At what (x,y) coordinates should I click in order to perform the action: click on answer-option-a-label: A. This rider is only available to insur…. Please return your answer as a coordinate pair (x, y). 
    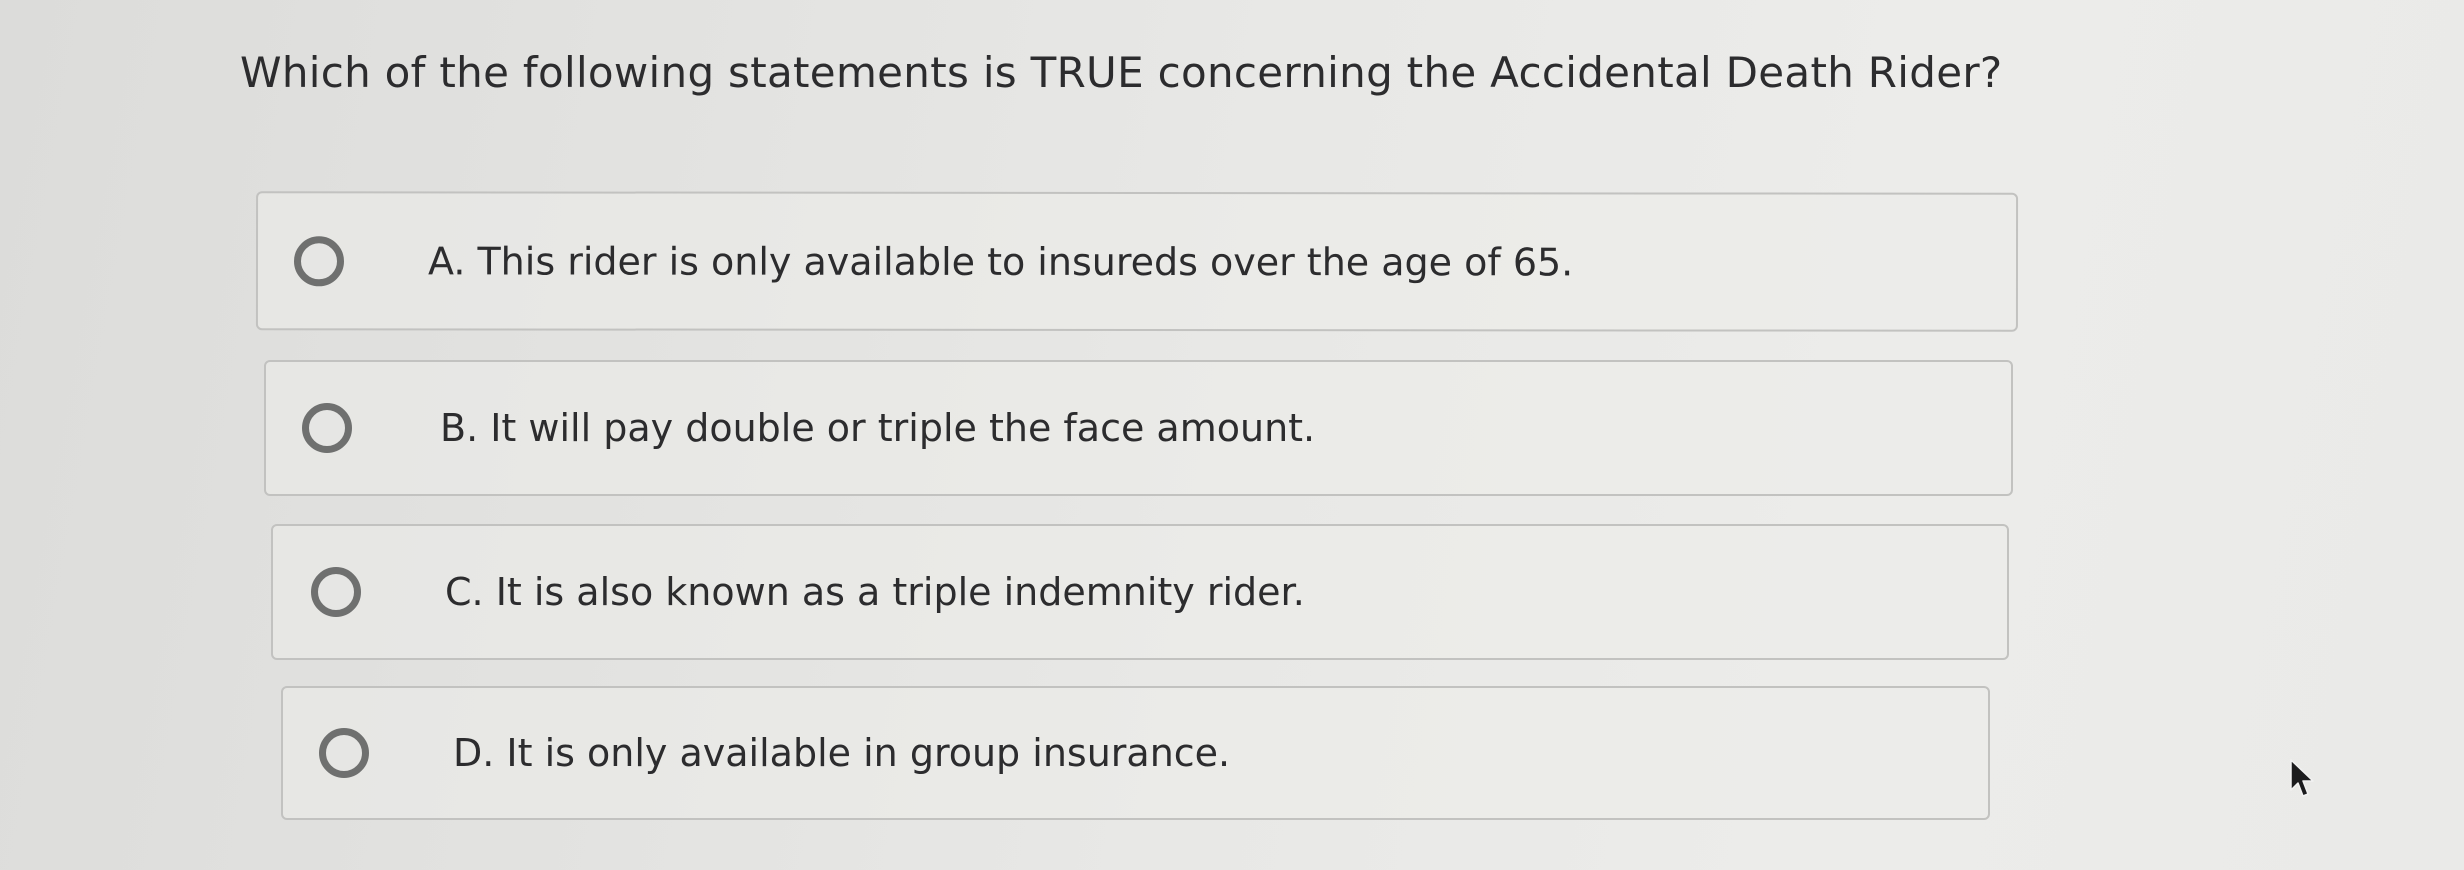
    Looking at the image, I should click on (1000, 261).